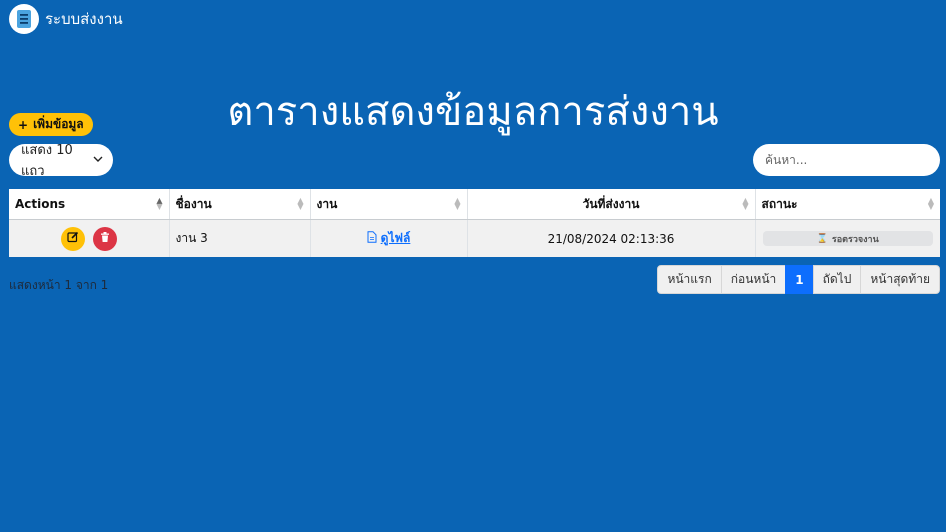 The height and width of the screenshot is (532, 946). I want to click on status-cell: ⌛ รอตรวจงาน, so click(847, 238).